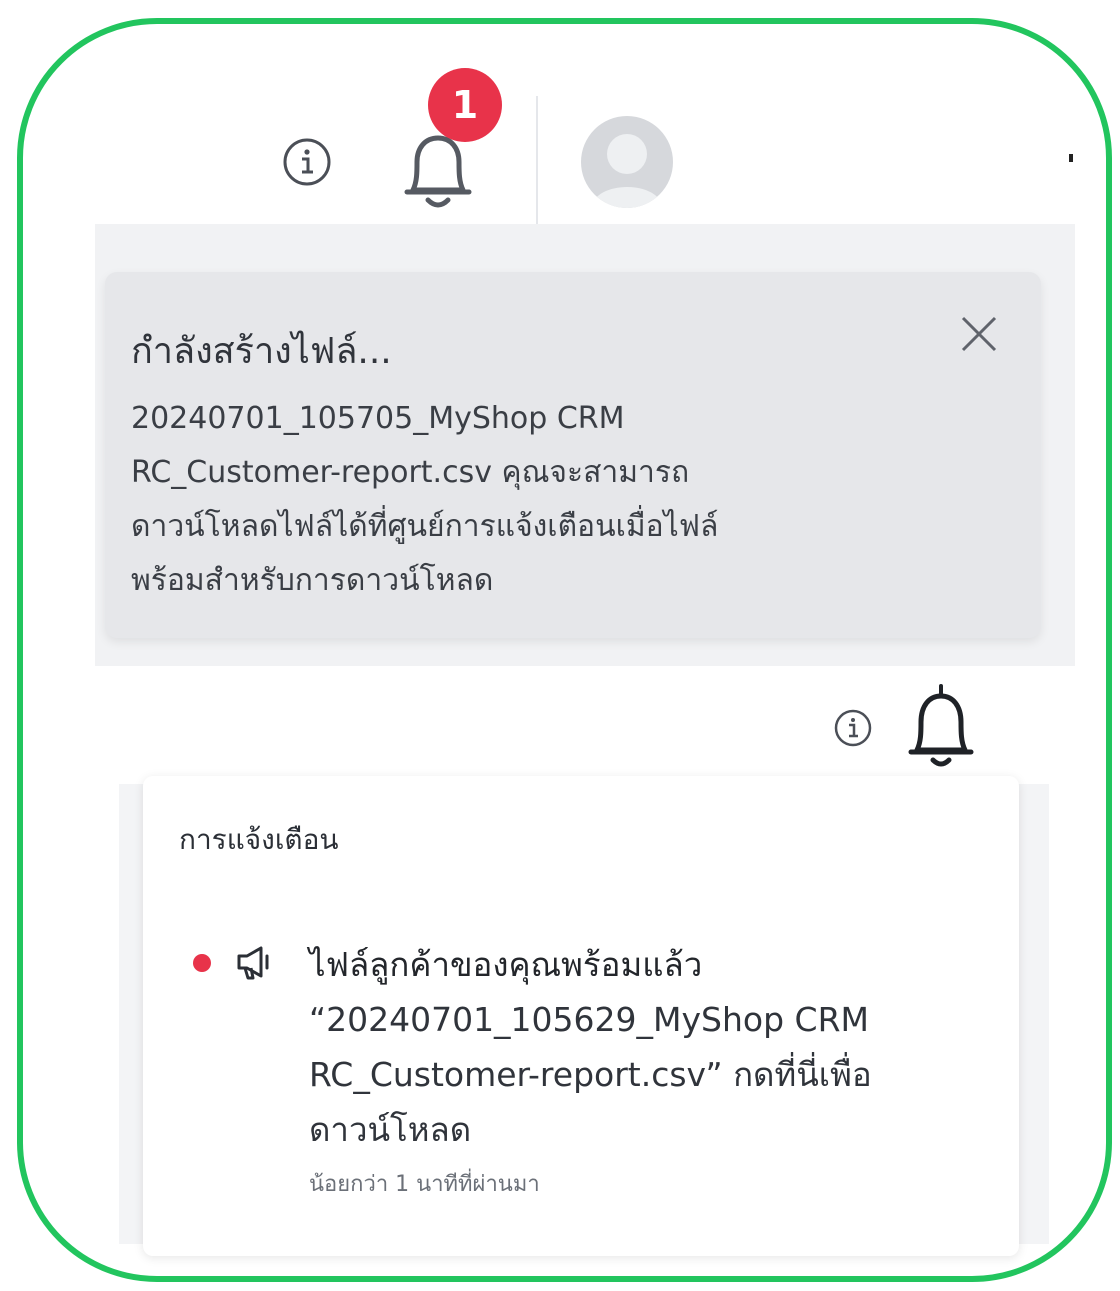 The height and width of the screenshot is (1291, 1120). I want to click on notification-line: ดาวน์โหลด, so click(390, 1129).